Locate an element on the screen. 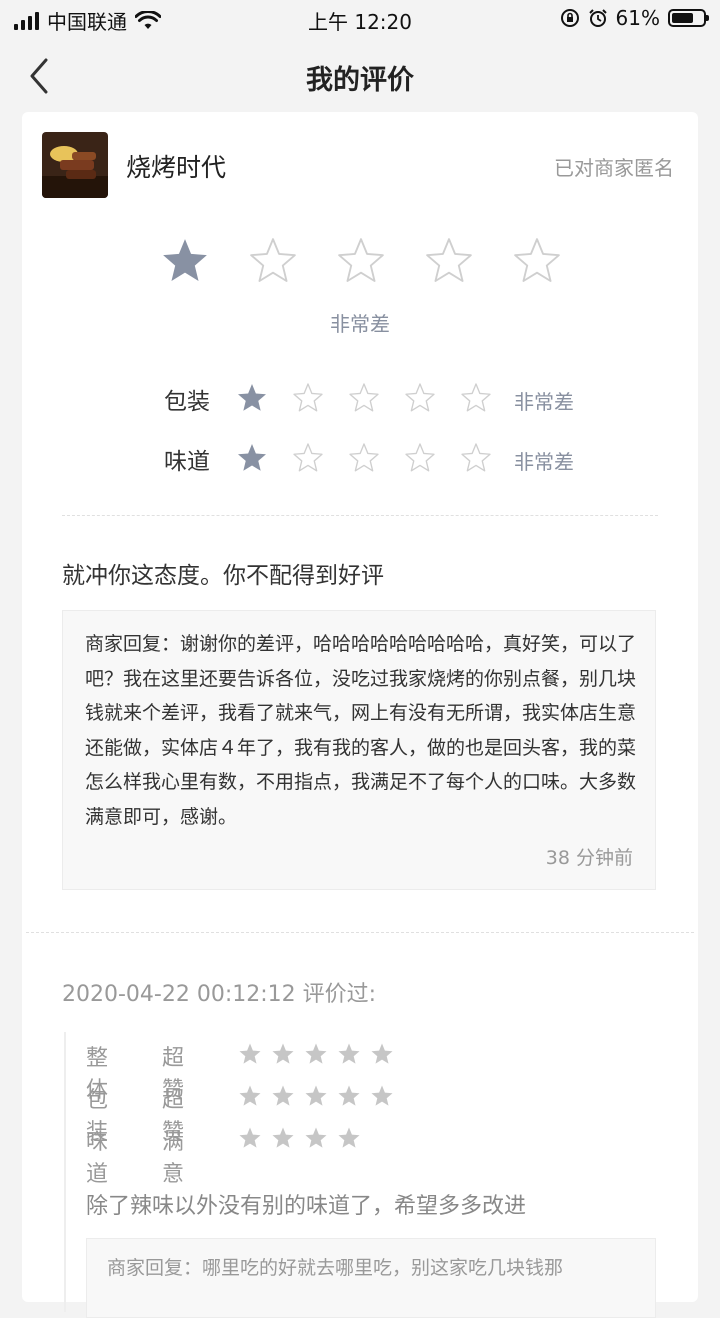  battery-percent: 61% is located at coordinates (637, 18).